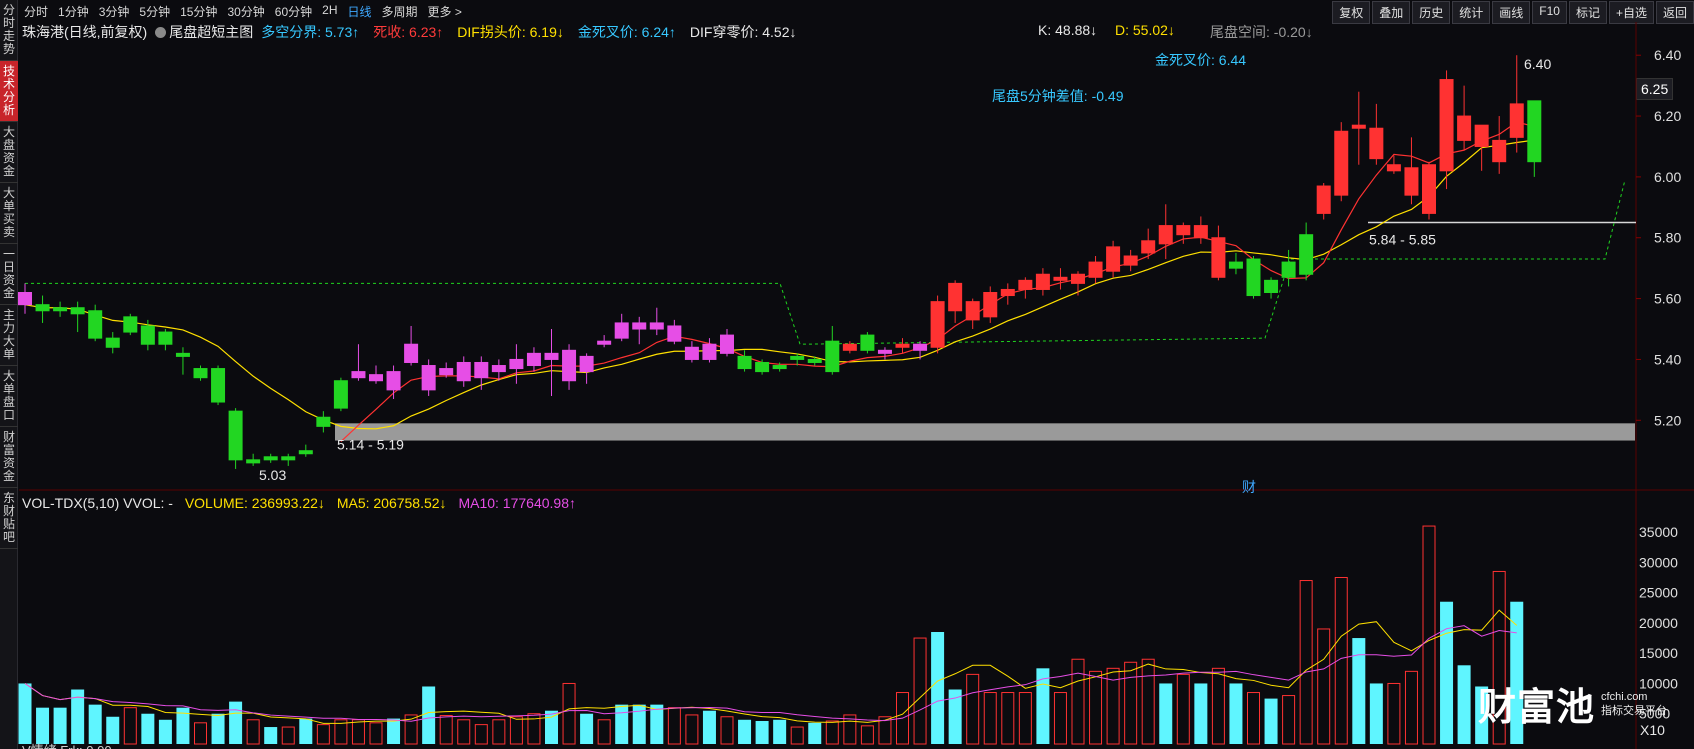 The image size is (1694, 749). Describe the element at coordinates (1634, 710) in the screenshot. I see `logo-sub: 指标交易平台` at that location.